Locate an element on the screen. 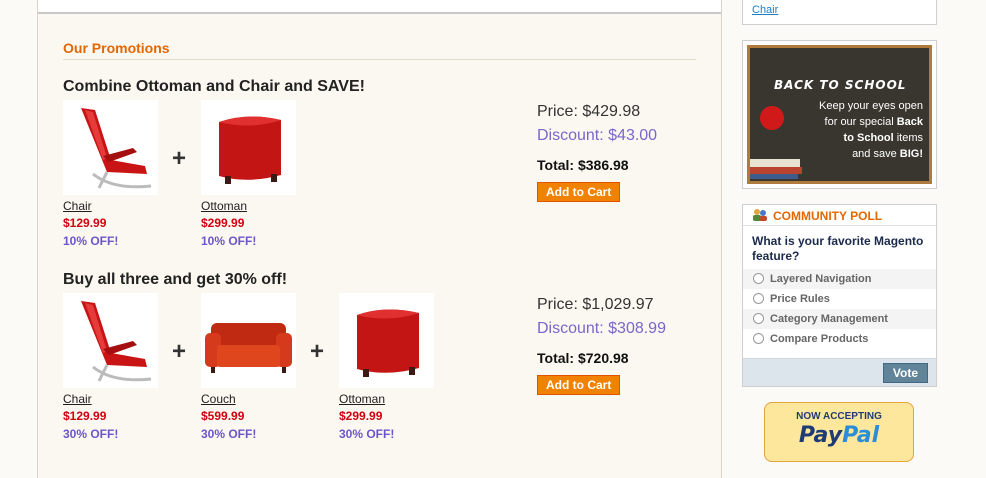 The width and height of the screenshot is (986, 478). bundle-1-ottoman-discount: 10% OFF! is located at coordinates (229, 241).